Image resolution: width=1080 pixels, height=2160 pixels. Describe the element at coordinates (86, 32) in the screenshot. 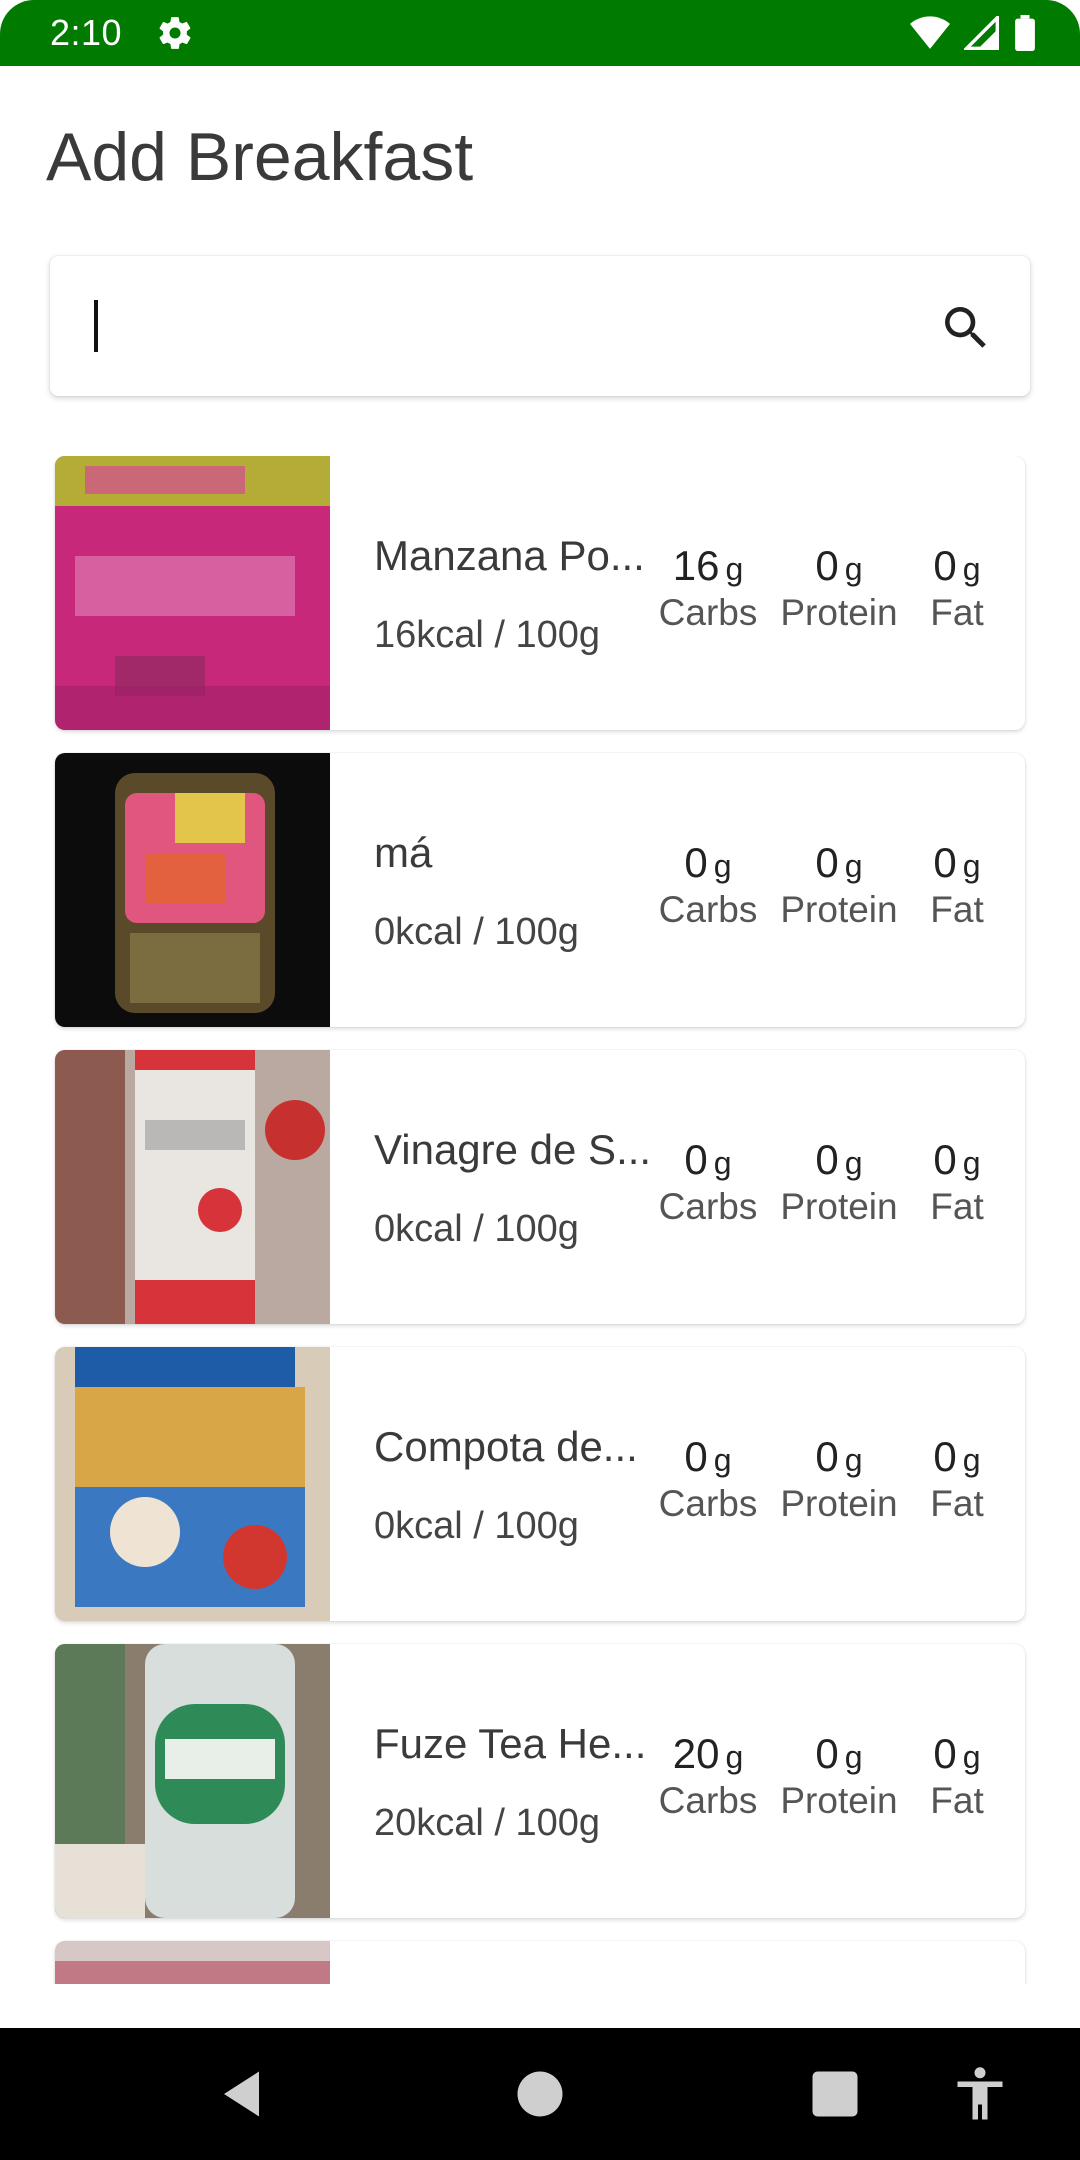

I see `status-time: 2:10` at that location.